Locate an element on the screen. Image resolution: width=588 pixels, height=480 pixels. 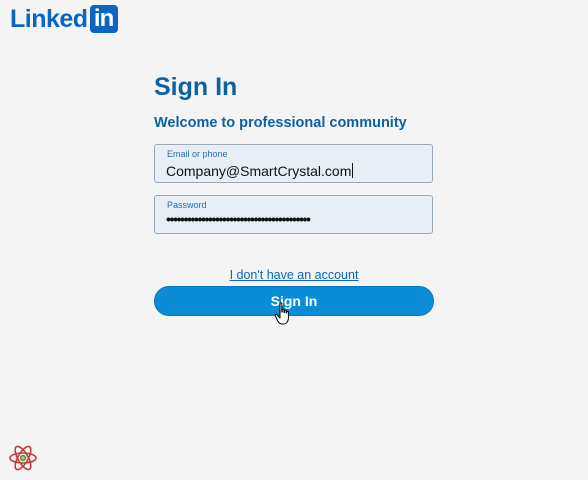
logo-text: Linked is located at coordinates (49, 18).